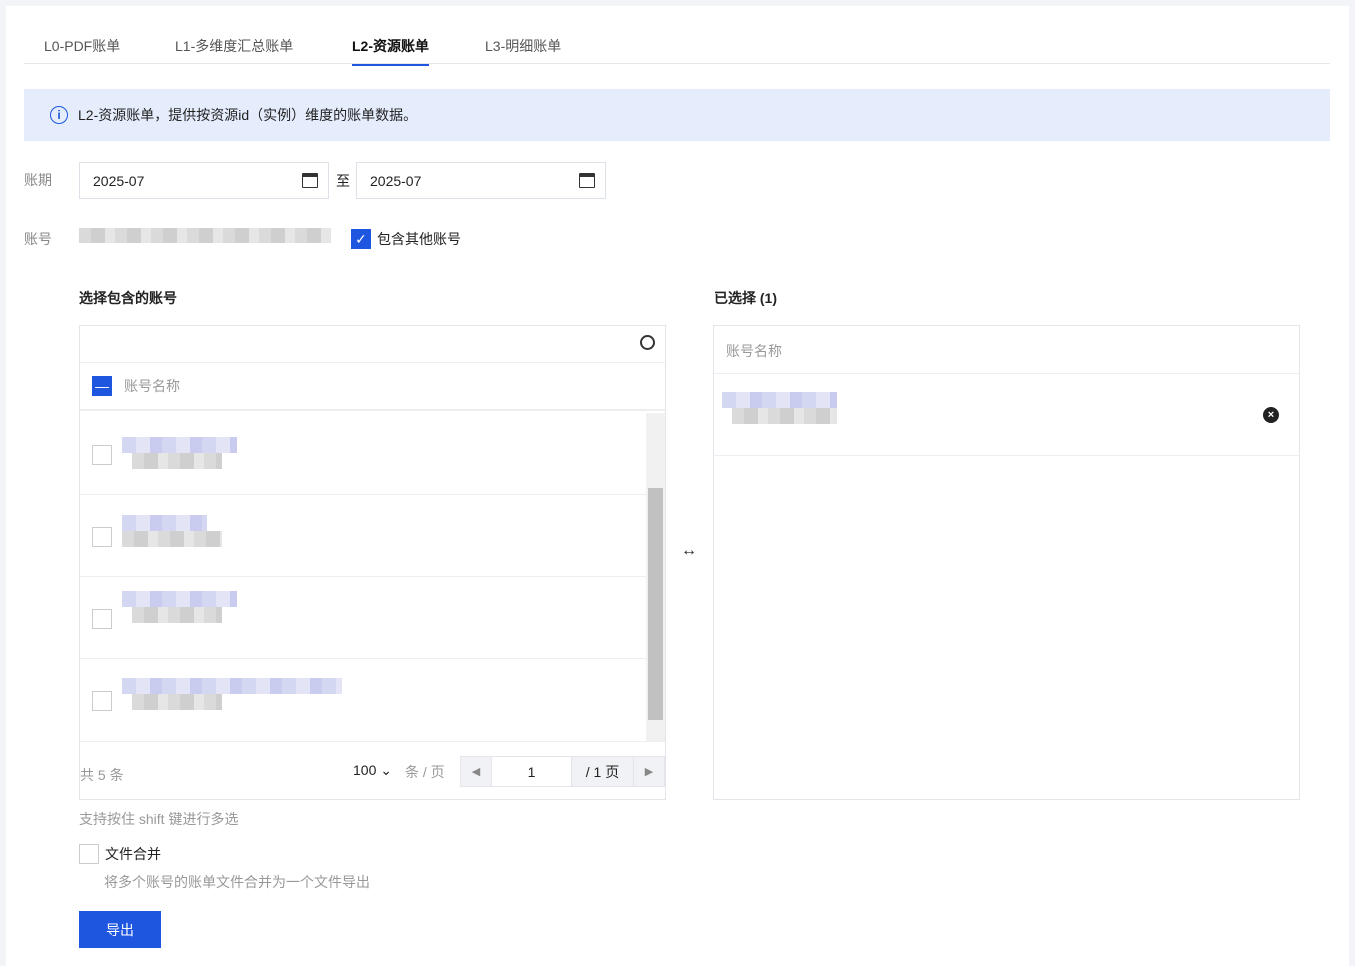 The width and height of the screenshot is (1355, 966). What do you see at coordinates (133, 854) in the screenshot?
I see `merge-label: 文件合并` at bounding box center [133, 854].